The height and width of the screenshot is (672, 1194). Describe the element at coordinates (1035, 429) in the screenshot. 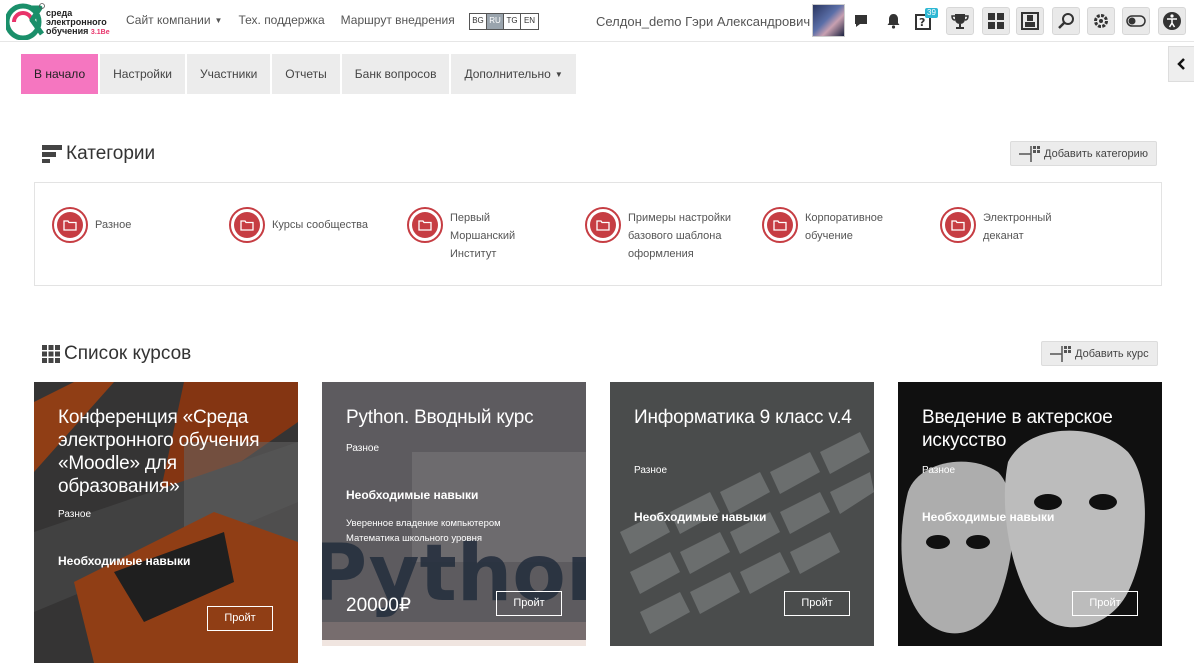

I see `course-title: Введение в актерское искусство` at that location.